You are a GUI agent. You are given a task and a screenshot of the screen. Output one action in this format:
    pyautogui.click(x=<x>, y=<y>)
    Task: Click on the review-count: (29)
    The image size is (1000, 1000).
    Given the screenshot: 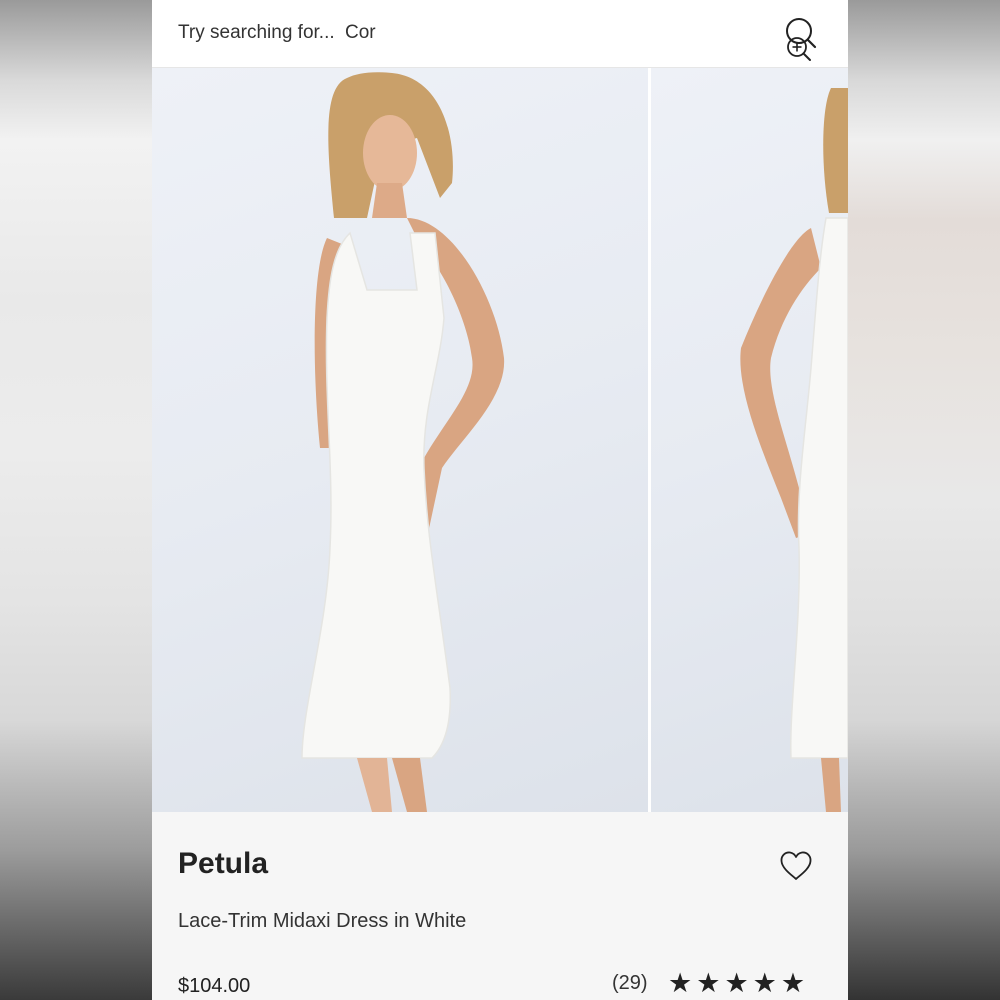 What is the action you would take?
    pyautogui.click(x=630, y=983)
    